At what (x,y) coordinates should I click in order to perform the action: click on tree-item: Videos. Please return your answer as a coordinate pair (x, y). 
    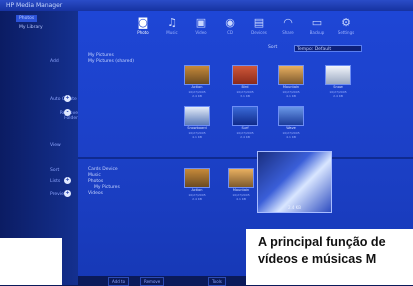
    Looking at the image, I should click on (104, 194).